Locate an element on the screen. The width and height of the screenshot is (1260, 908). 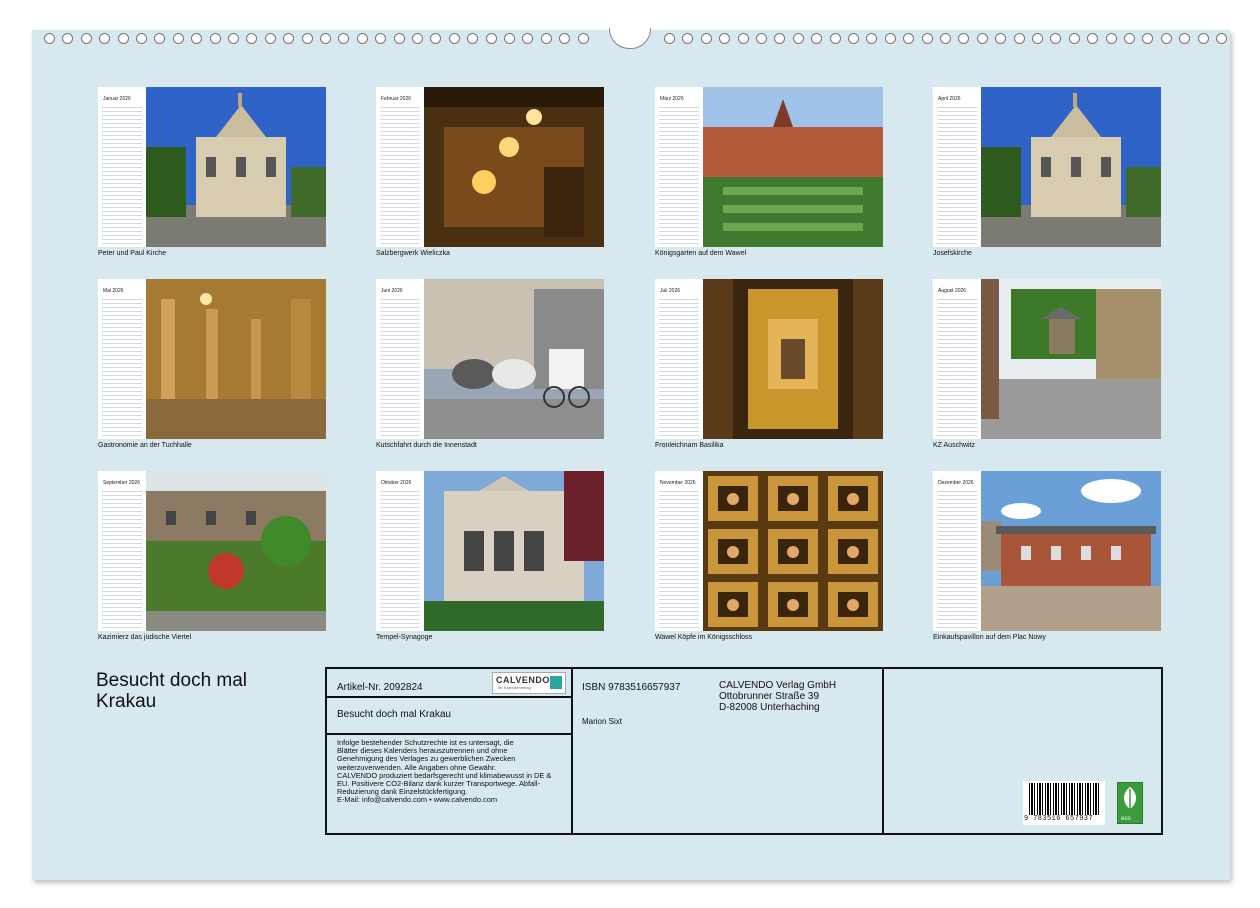
barcode-number: 9 783516 657937 is located at coordinates (1059, 819).